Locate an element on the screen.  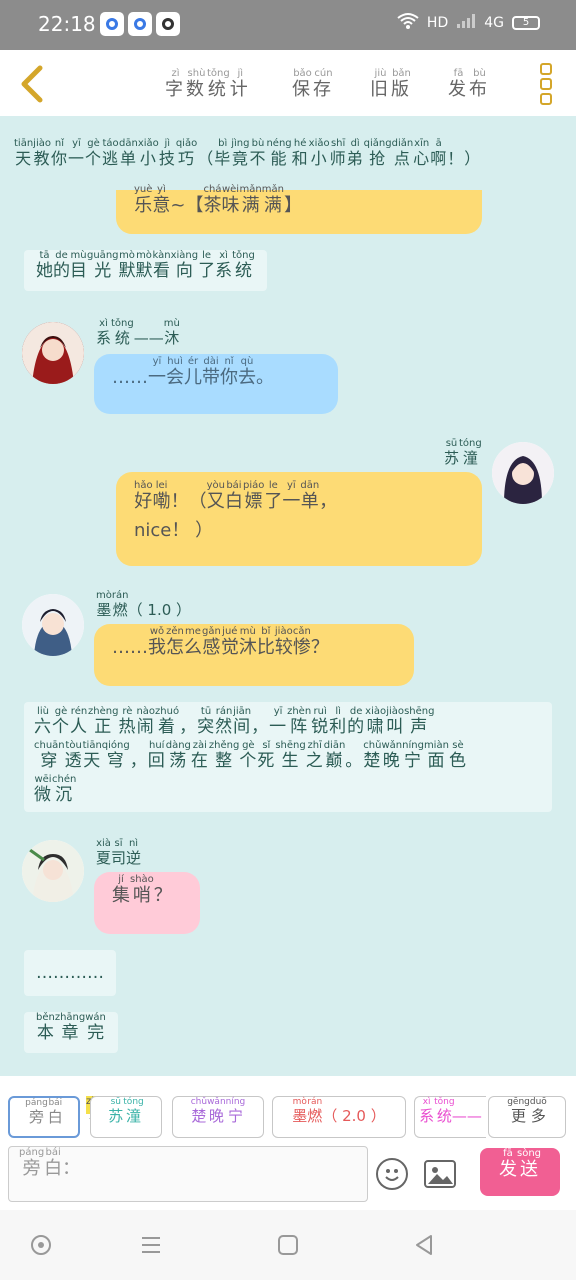
qq-icon is located at coordinates (112, 24).